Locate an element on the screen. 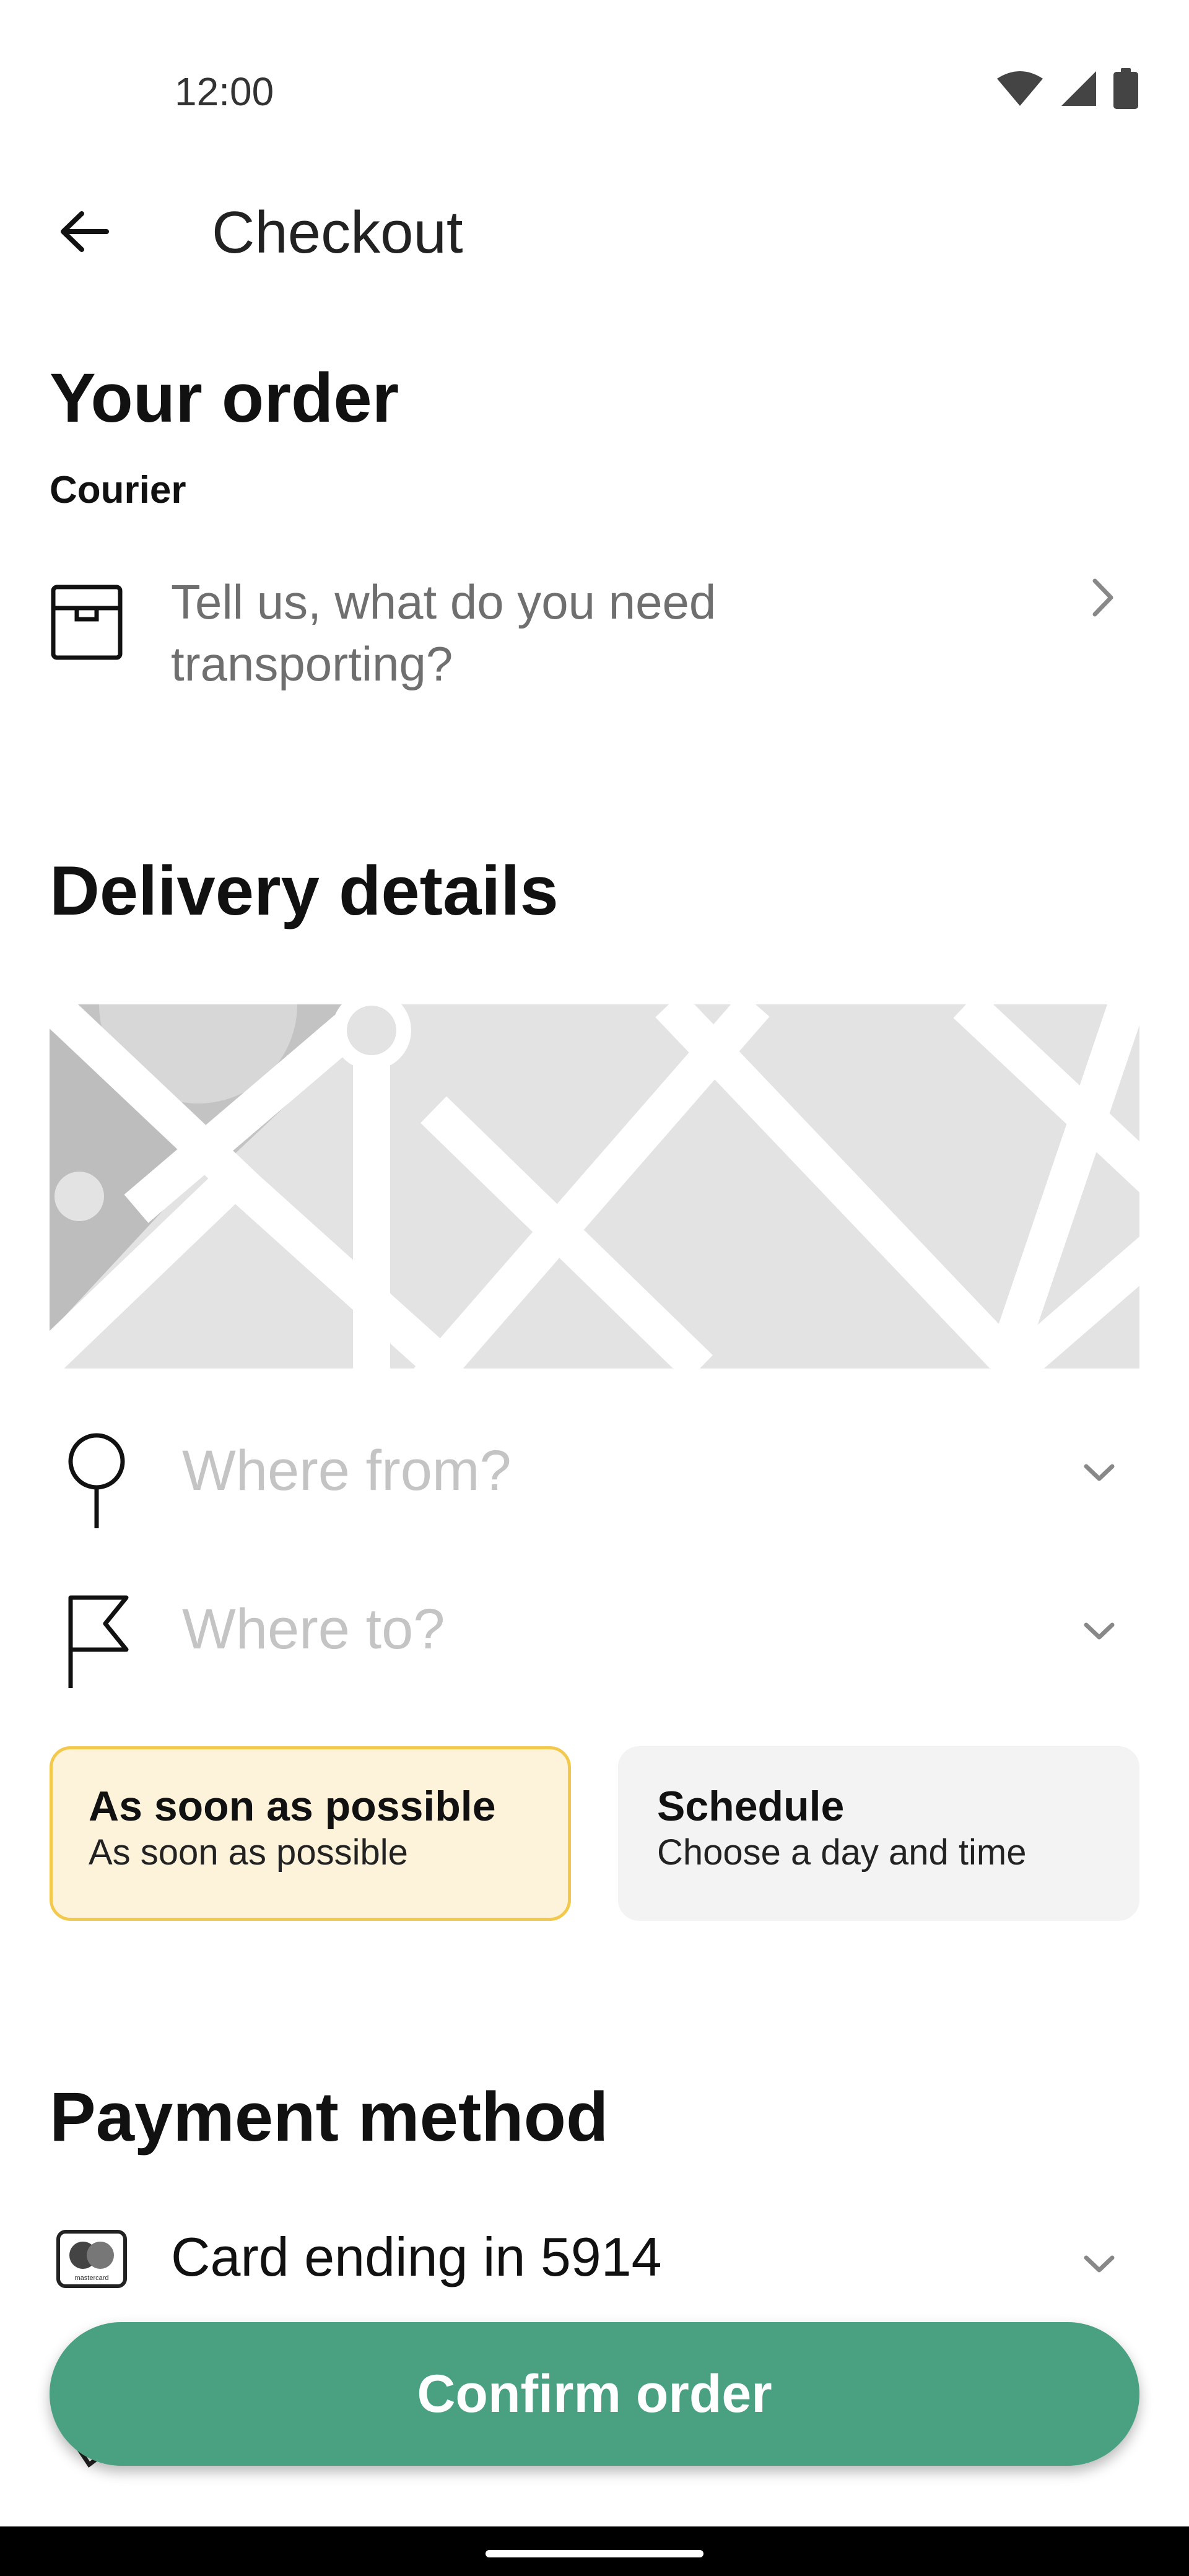  to-address-input is located at coordinates (584, 1629).